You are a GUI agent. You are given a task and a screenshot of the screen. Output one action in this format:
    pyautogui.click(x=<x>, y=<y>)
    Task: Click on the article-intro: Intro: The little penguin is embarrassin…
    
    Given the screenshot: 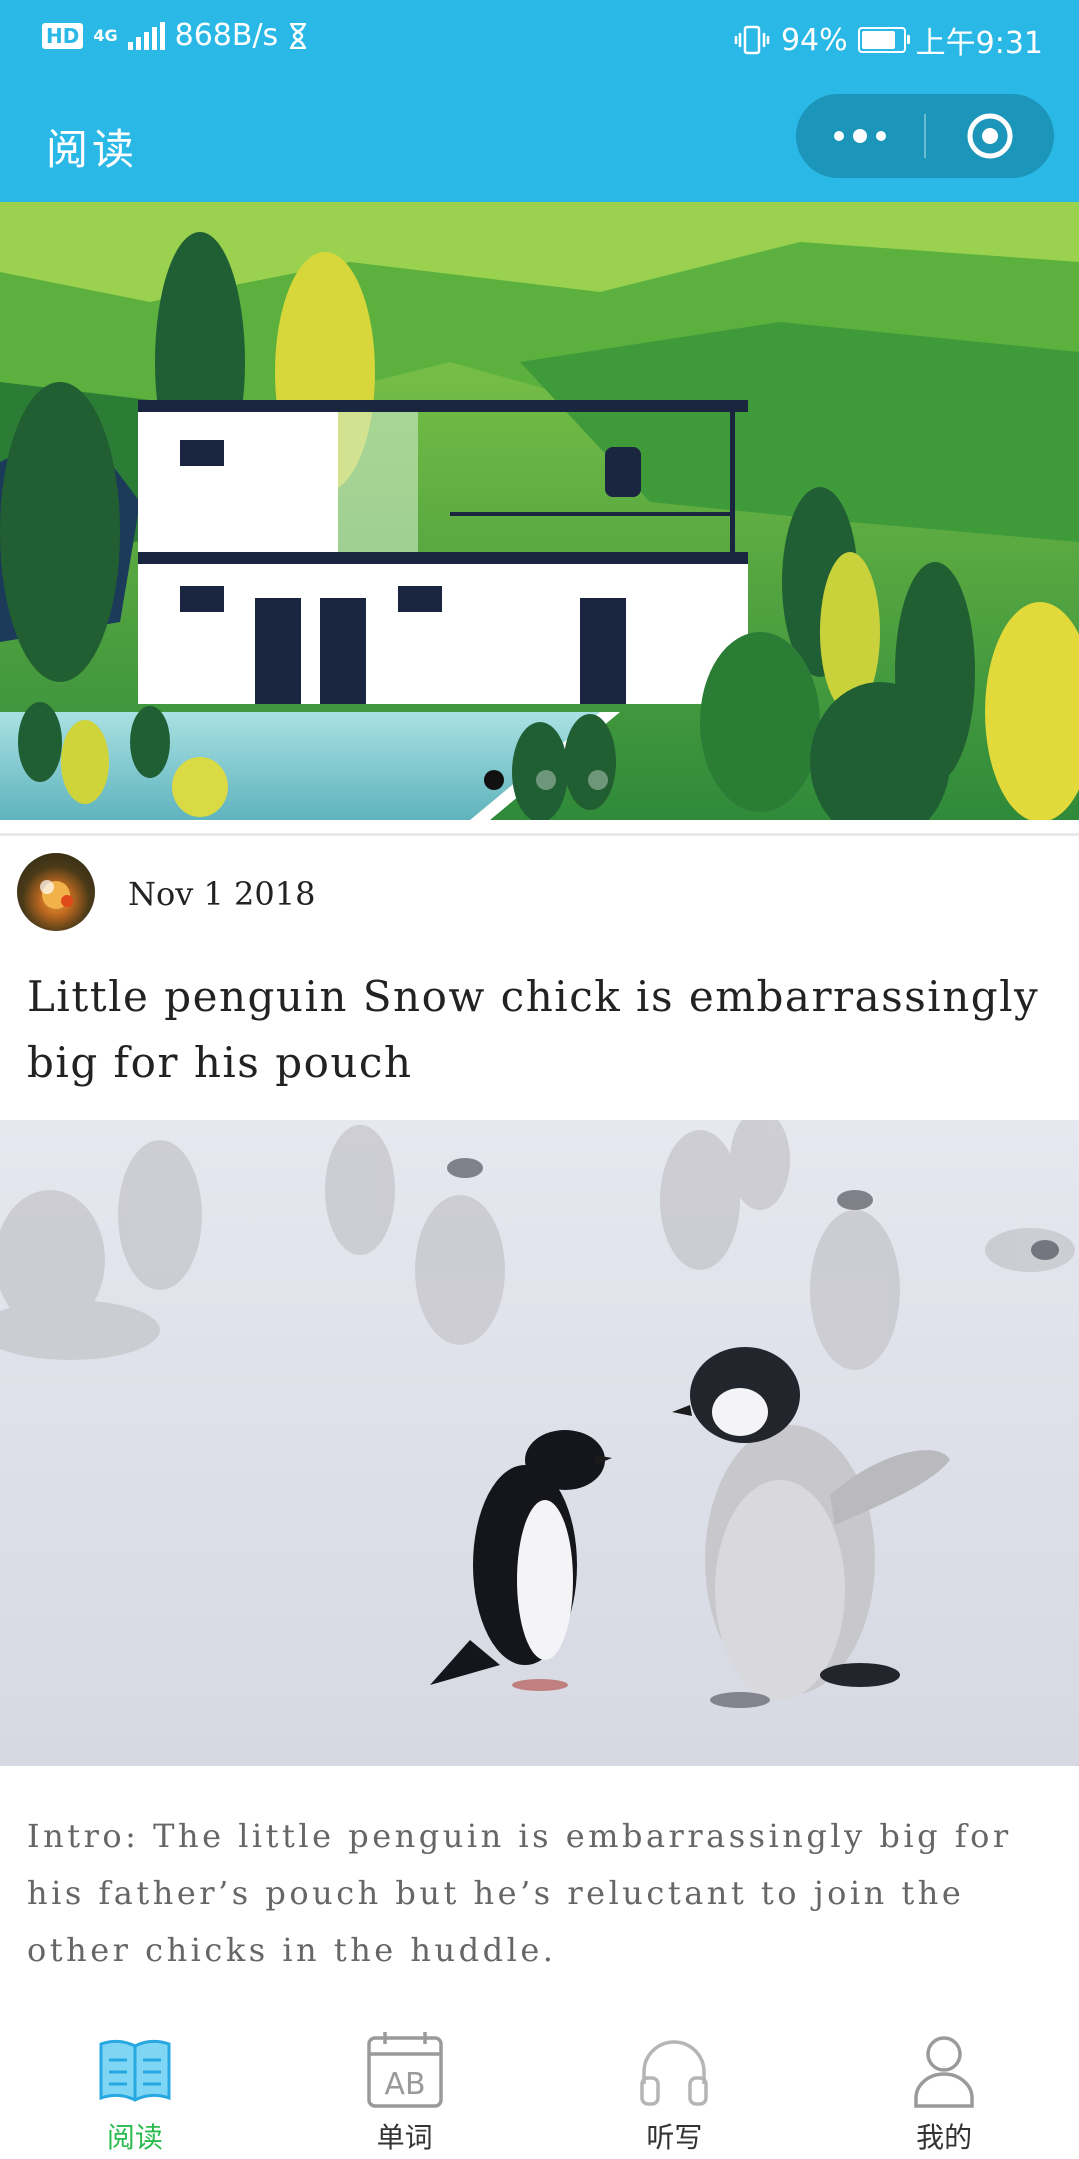 What is the action you would take?
    pyautogui.click(x=519, y=1893)
    